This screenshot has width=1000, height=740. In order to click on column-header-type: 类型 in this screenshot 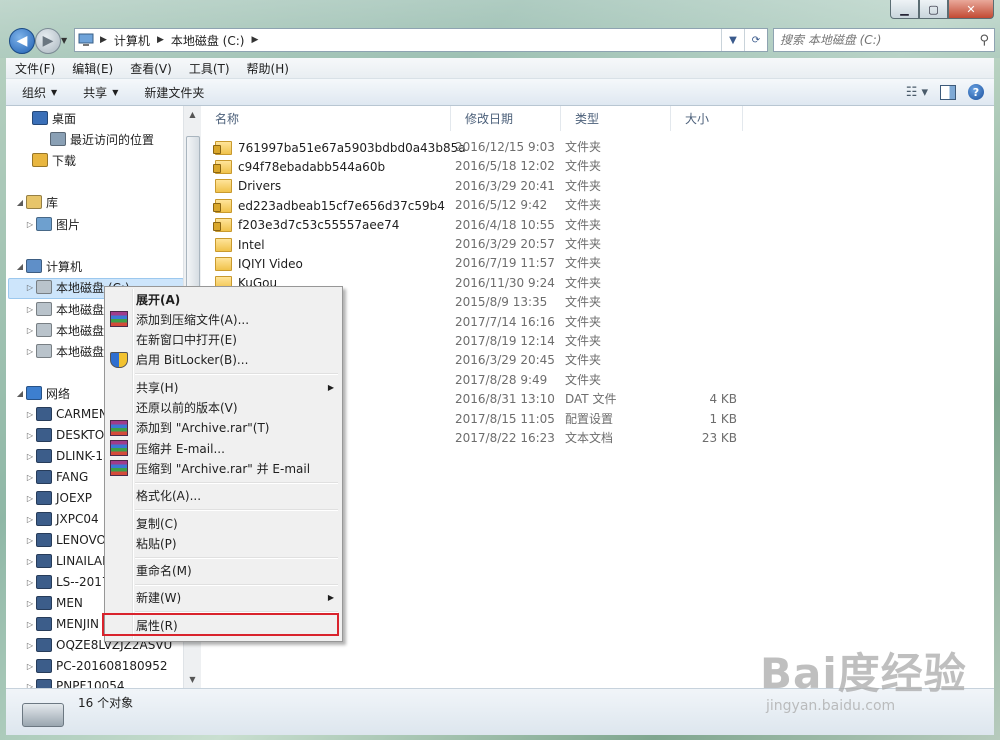, I will do `click(616, 118)`.